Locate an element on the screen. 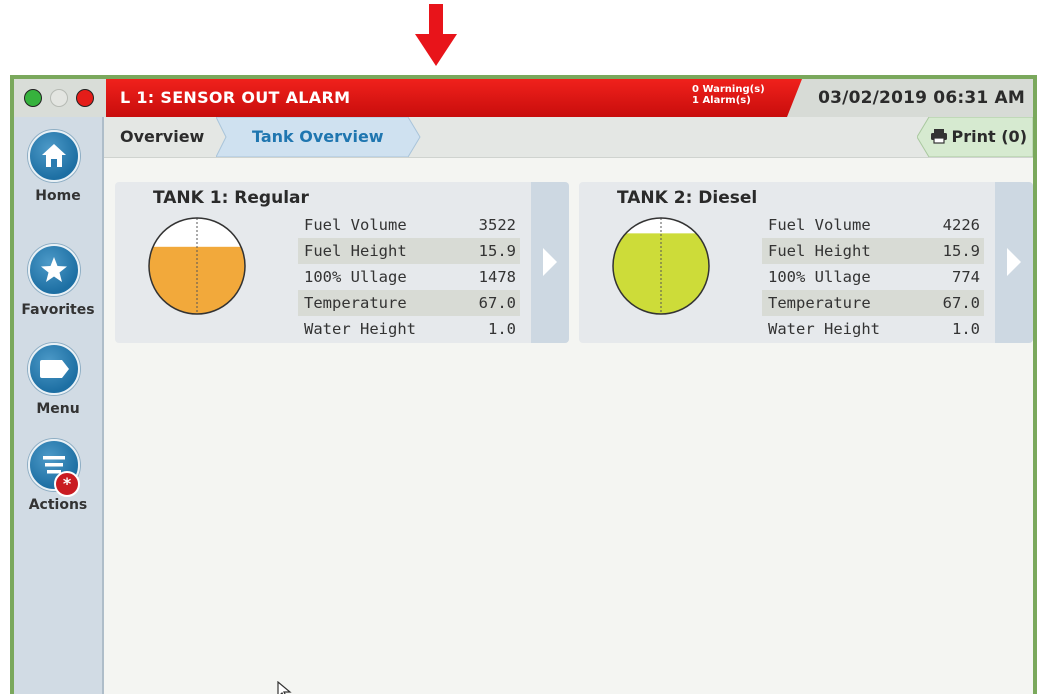 This screenshot has height=694, width=1047. breadcrumb-tank-overview: Tank Overview is located at coordinates (318, 136).